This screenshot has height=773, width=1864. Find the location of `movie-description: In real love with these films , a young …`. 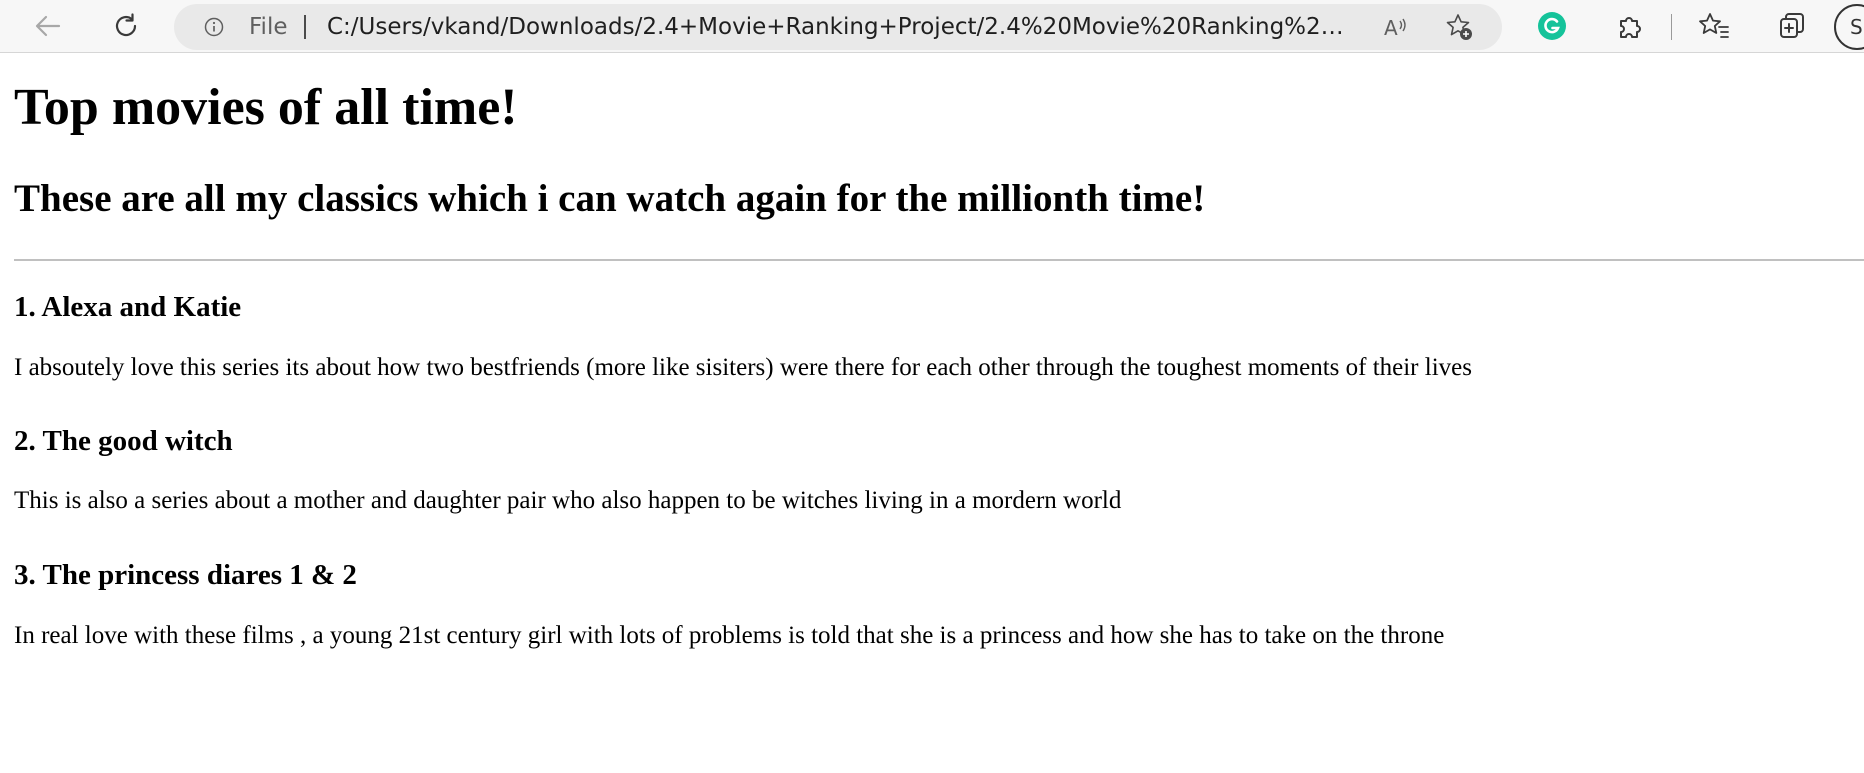

movie-description: In real love with these films , a young … is located at coordinates (729, 635).